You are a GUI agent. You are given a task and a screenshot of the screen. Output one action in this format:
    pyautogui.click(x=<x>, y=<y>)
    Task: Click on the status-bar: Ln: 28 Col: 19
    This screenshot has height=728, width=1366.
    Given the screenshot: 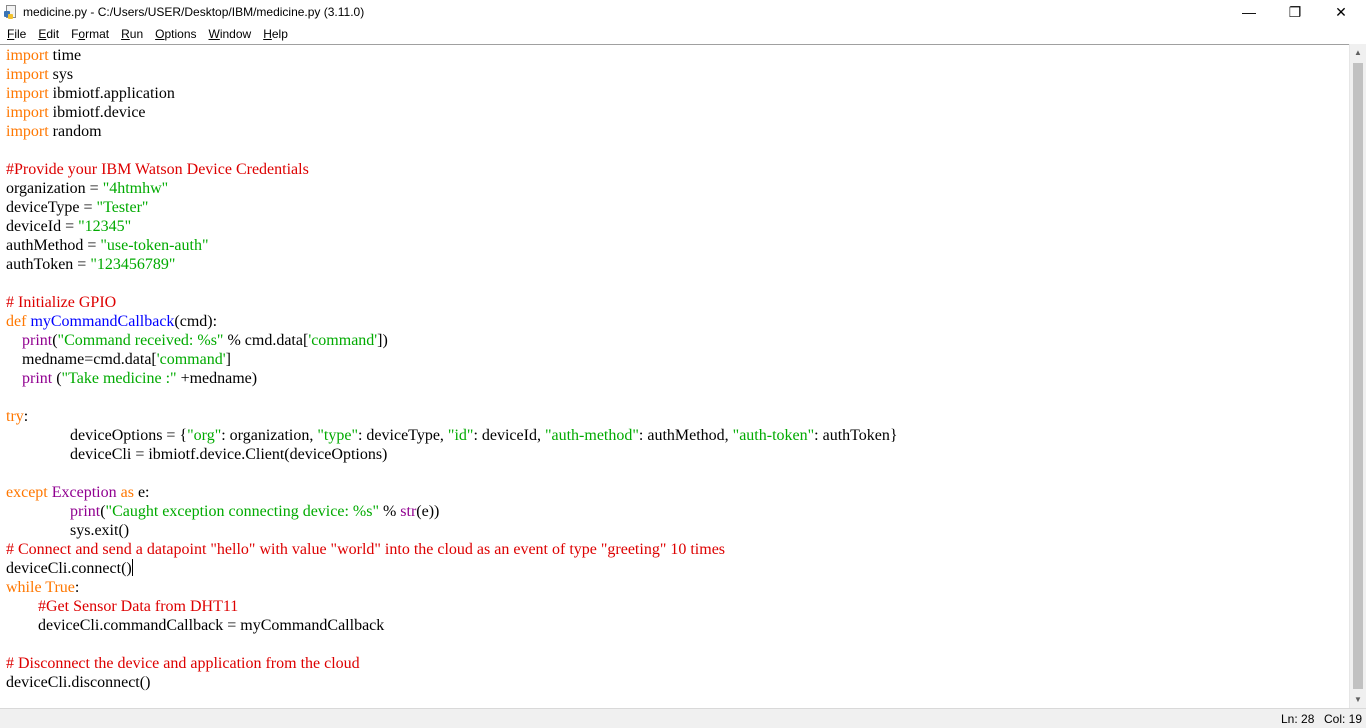 What is the action you would take?
    pyautogui.click(x=683, y=718)
    